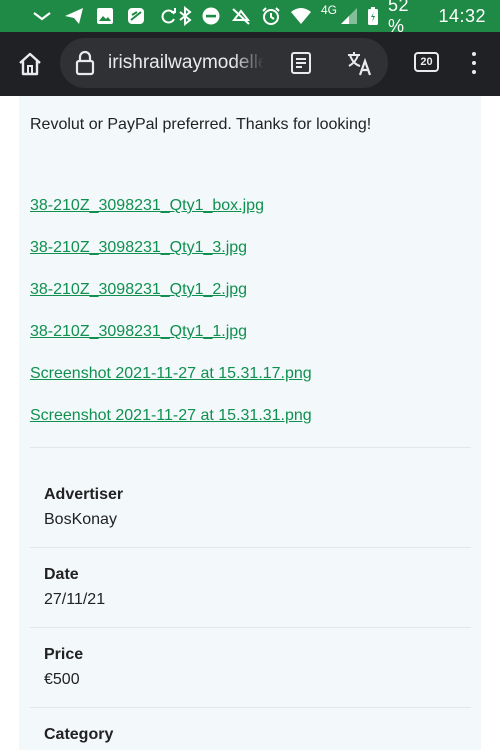  What do you see at coordinates (42, 16) in the screenshot?
I see `chevron-down-icon` at bounding box center [42, 16].